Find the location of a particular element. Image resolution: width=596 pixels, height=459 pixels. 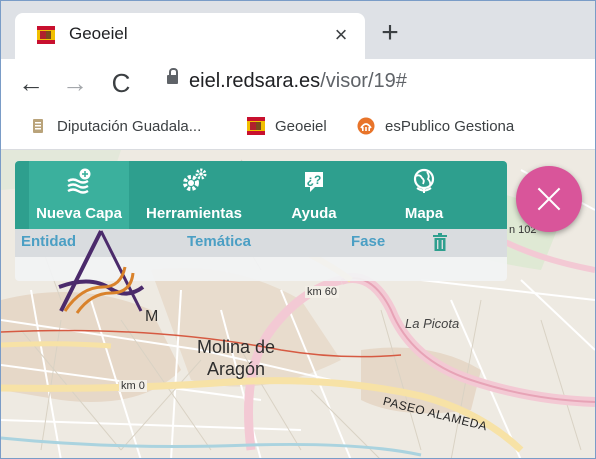

menu-nueva-capa: Nueva Capa is located at coordinates (79, 195).